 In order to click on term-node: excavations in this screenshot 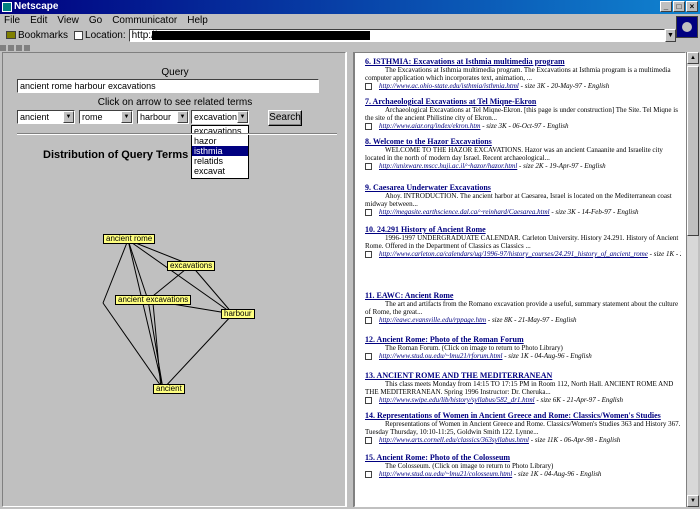, I will do `click(191, 266)`.